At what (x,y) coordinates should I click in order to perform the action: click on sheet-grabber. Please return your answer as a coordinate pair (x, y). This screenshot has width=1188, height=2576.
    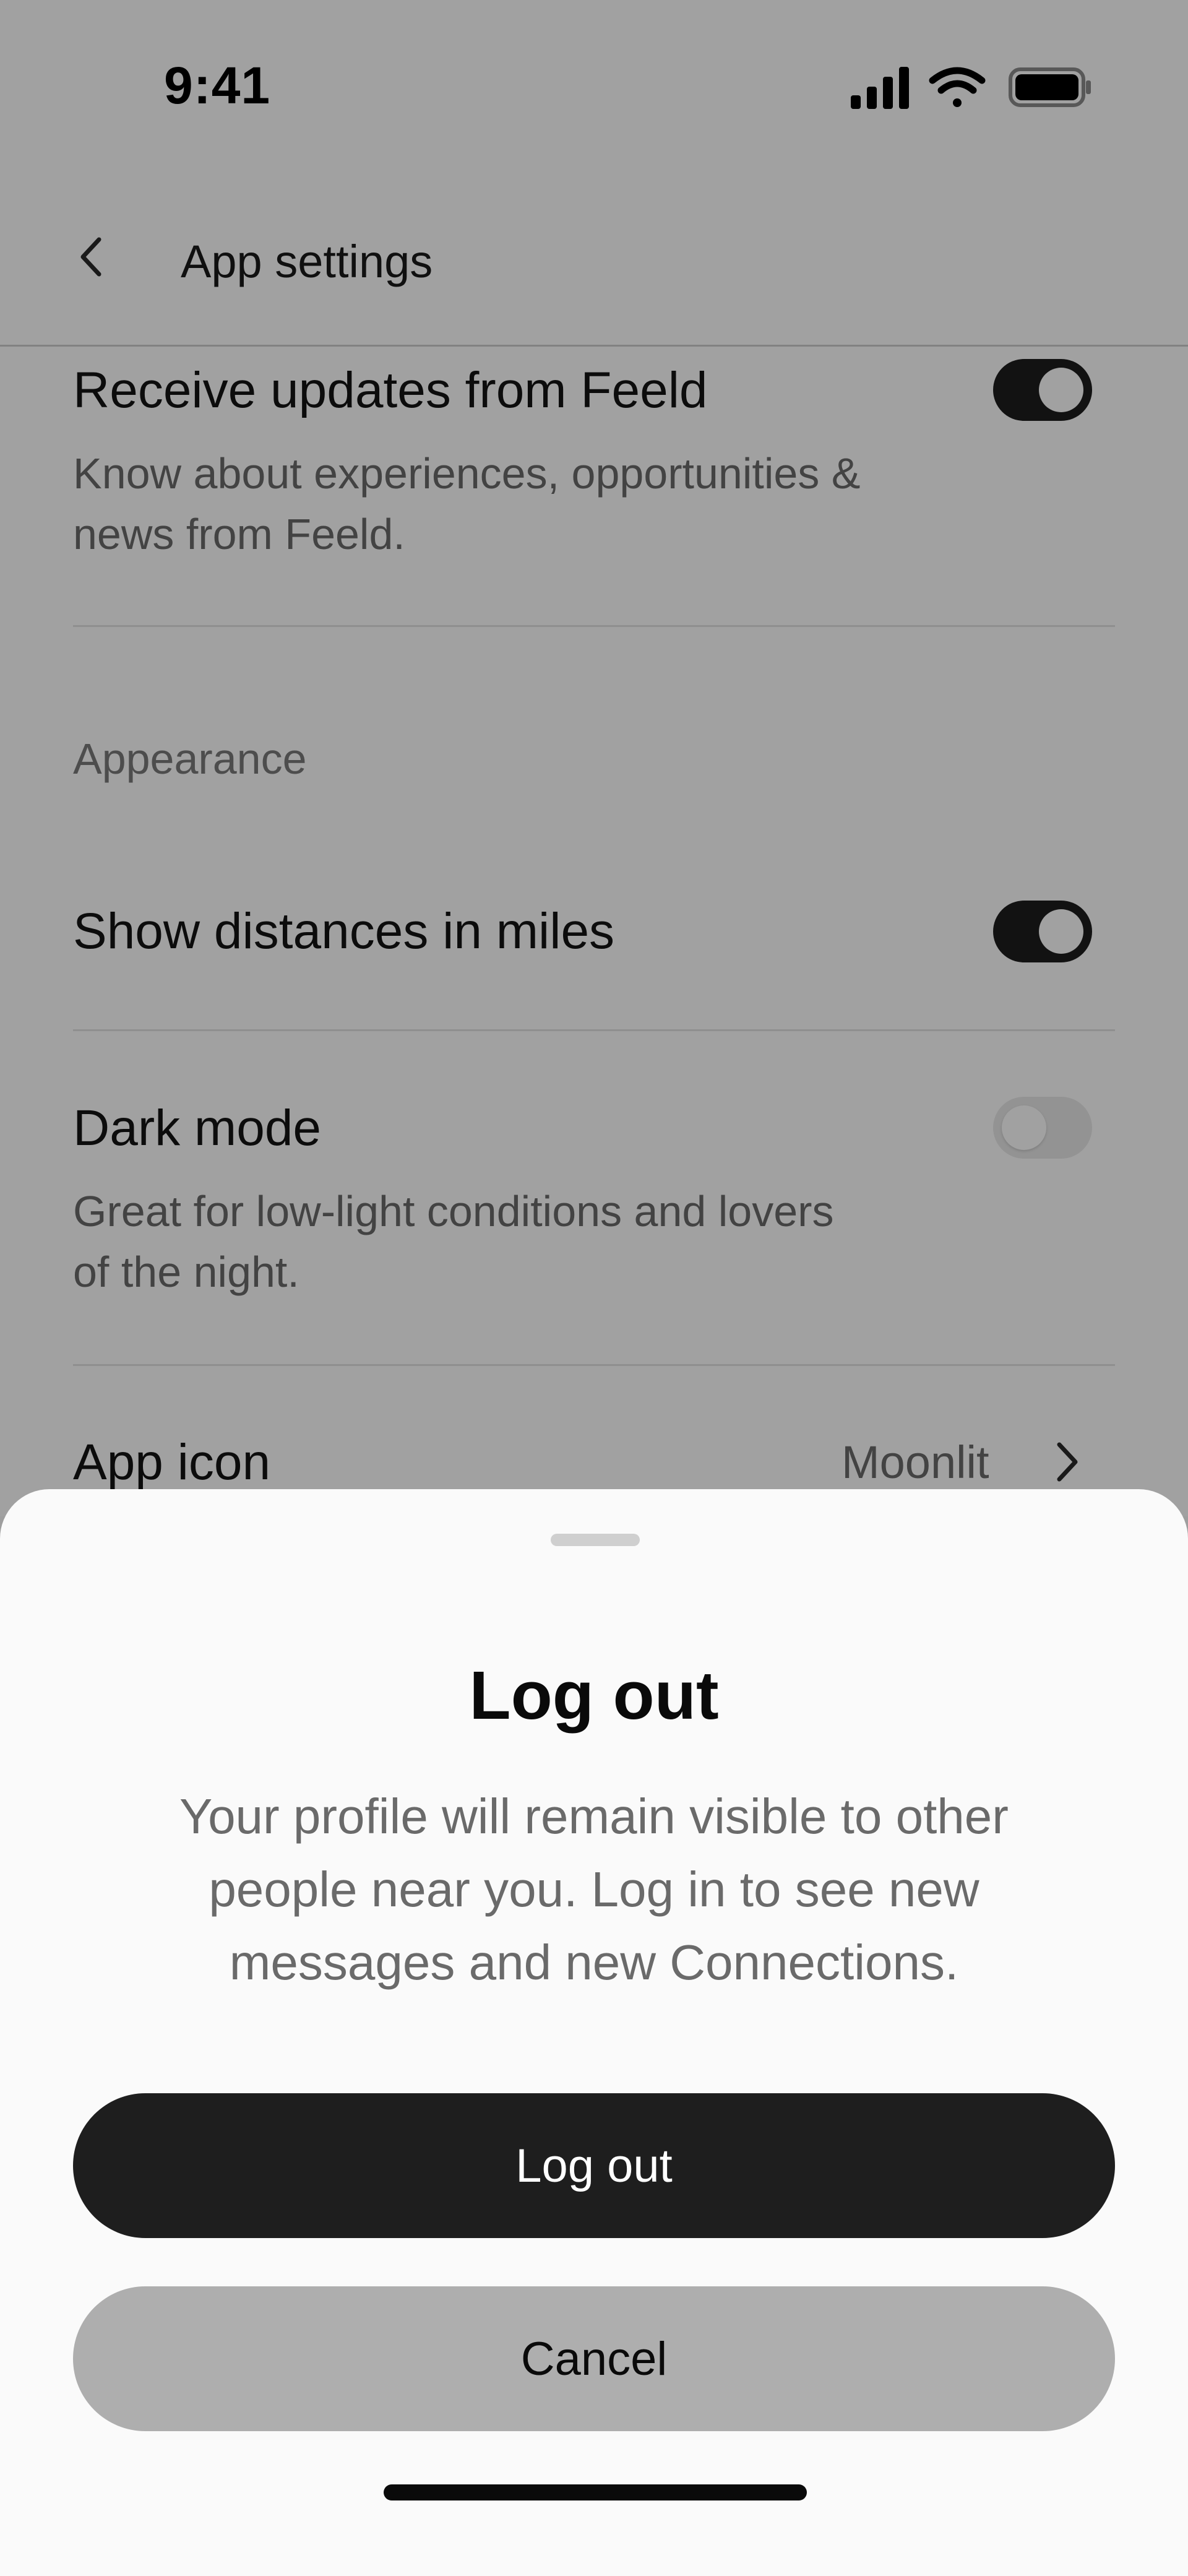
    Looking at the image, I should click on (595, 1540).